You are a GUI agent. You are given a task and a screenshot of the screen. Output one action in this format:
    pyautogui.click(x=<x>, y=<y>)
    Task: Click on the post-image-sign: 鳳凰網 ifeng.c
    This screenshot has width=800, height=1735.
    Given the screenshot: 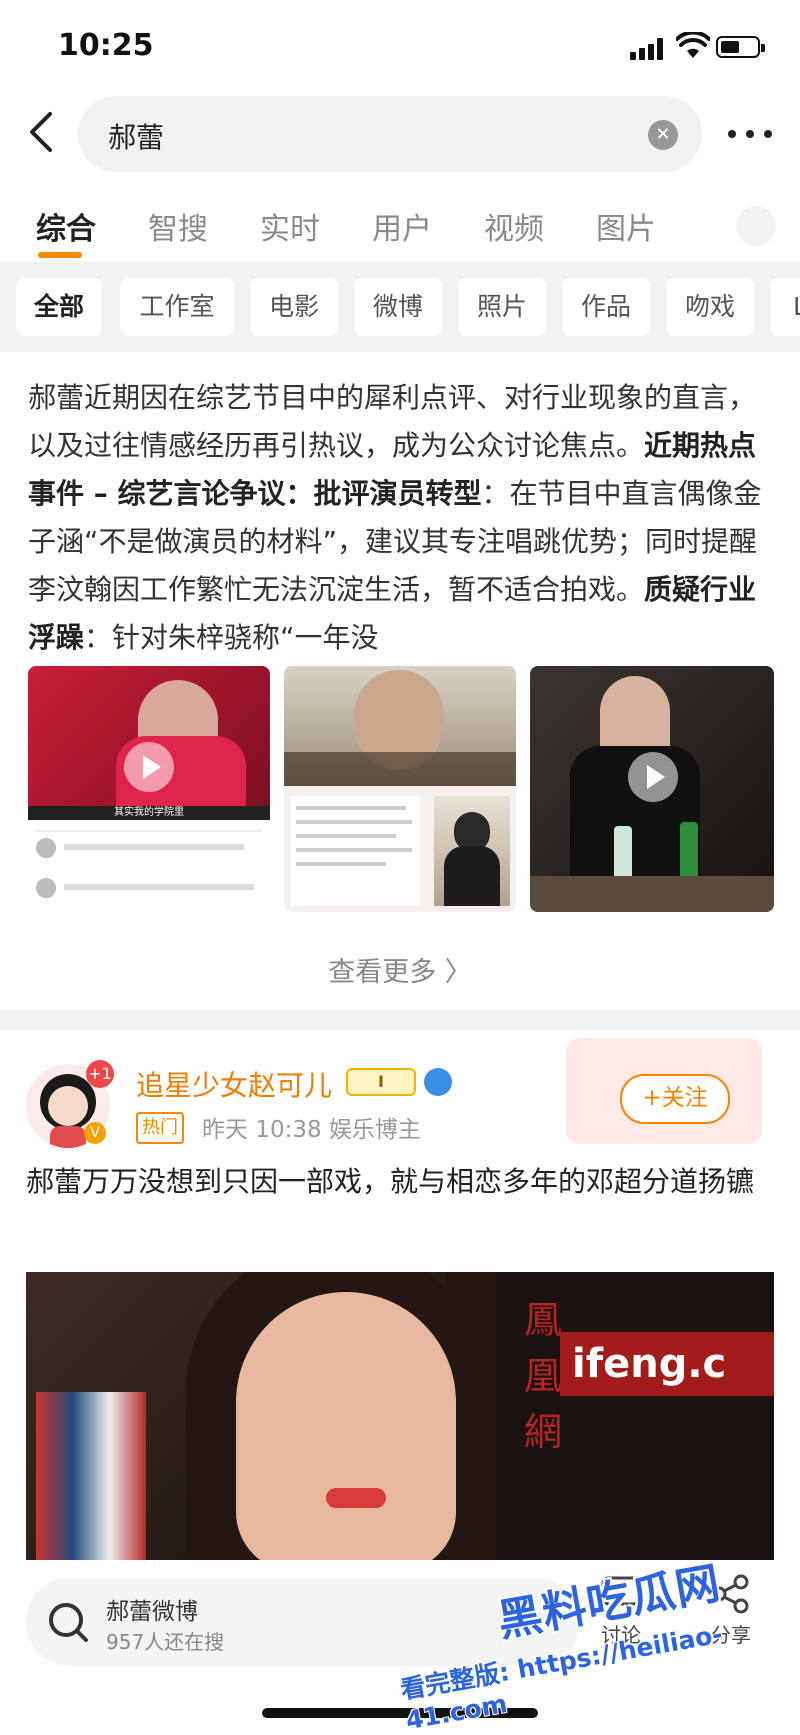 What is the action you would take?
    pyautogui.click(x=635, y=1421)
    